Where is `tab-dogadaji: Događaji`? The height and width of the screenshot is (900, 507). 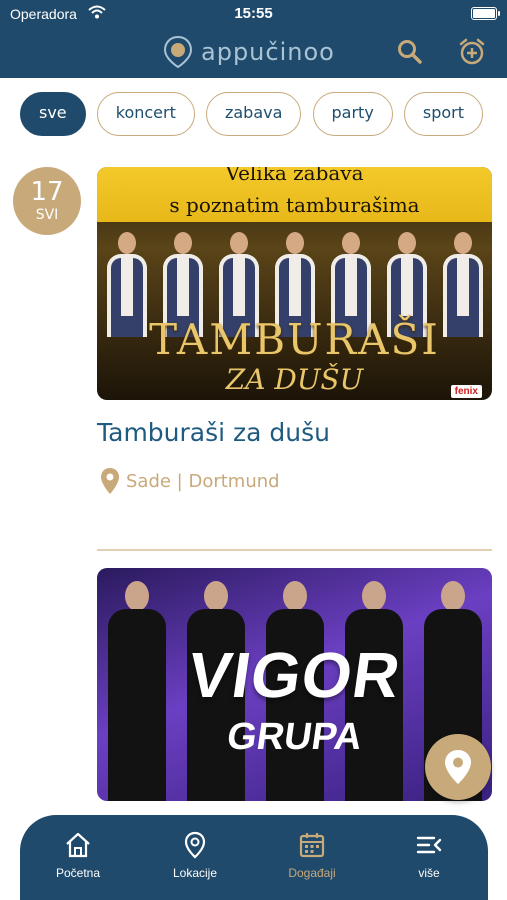
tab-dogadaji: Događaji is located at coordinates (312, 855).